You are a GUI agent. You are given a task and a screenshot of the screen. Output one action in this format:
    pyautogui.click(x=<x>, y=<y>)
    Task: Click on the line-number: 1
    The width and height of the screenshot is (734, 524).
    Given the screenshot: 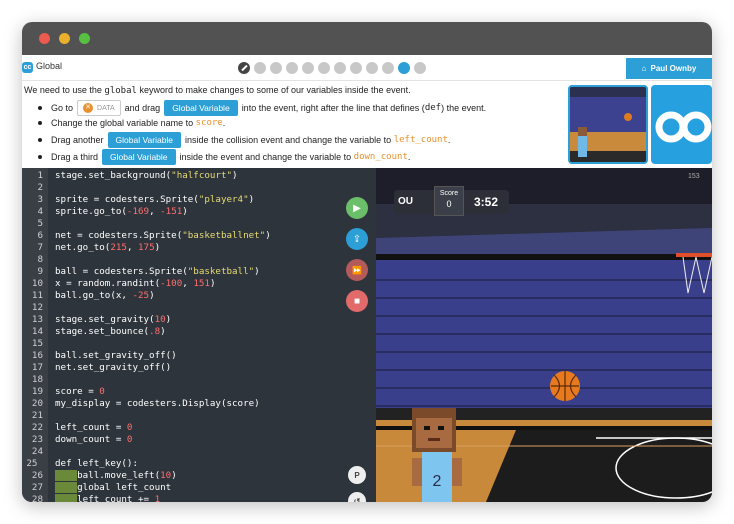 What is the action you would take?
    pyautogui.click(x=40, y=175)
    